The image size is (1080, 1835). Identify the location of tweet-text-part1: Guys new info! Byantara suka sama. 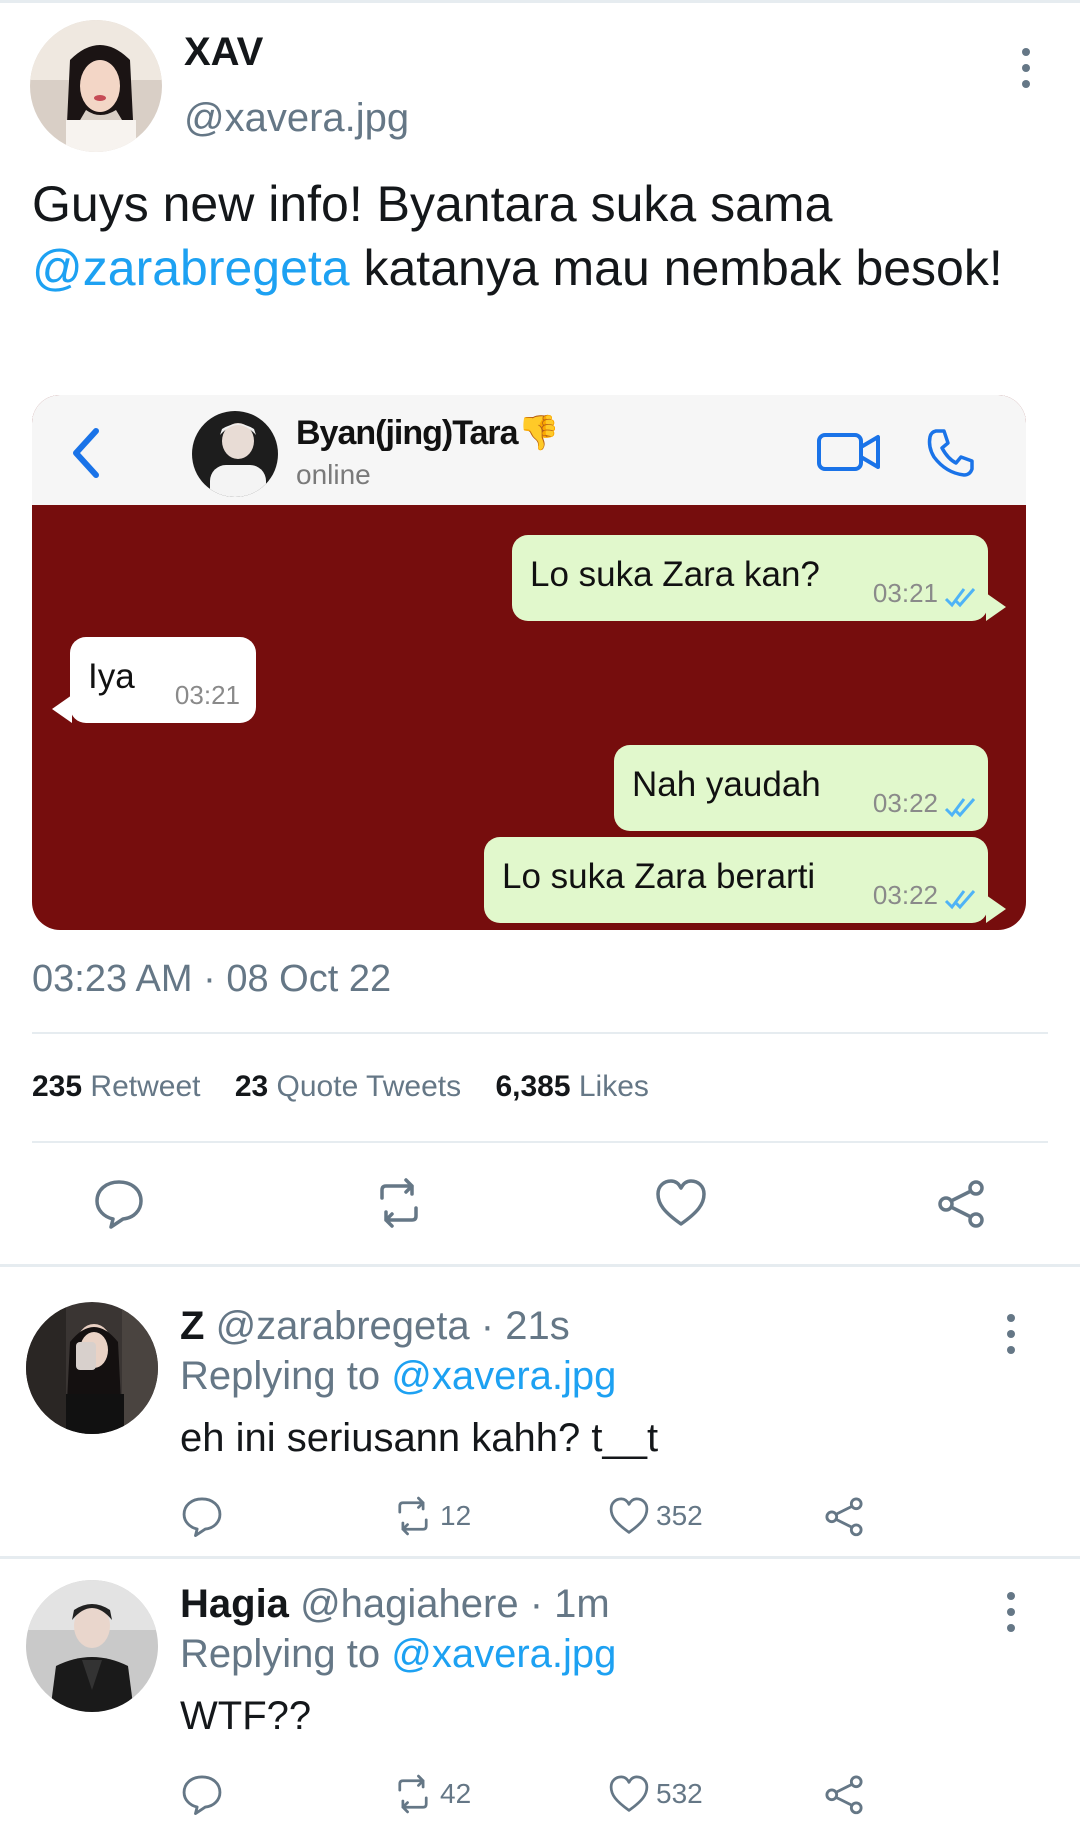
(432, 204).